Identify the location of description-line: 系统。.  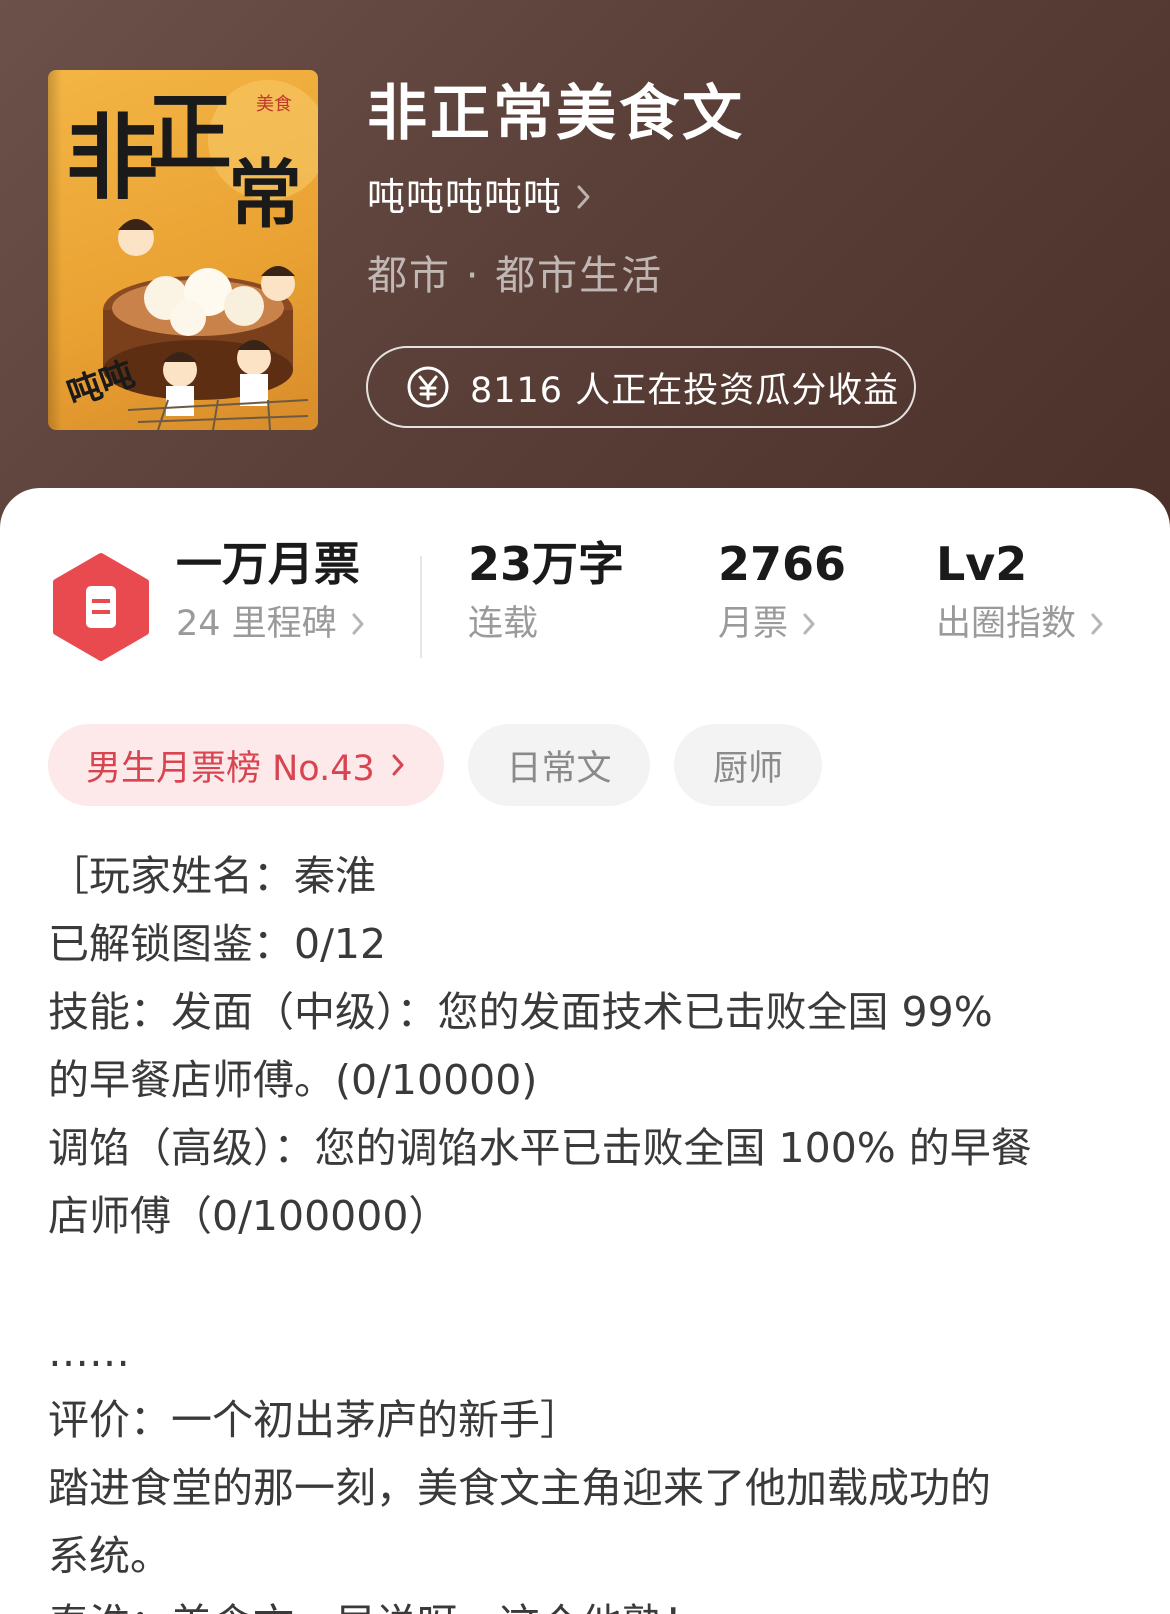
(109, 1556).